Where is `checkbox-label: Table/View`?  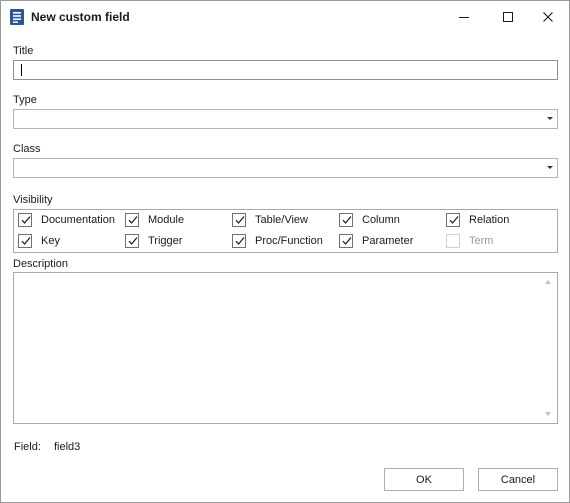 checkbox-label: Table/View is located at coordinates (281, 220).